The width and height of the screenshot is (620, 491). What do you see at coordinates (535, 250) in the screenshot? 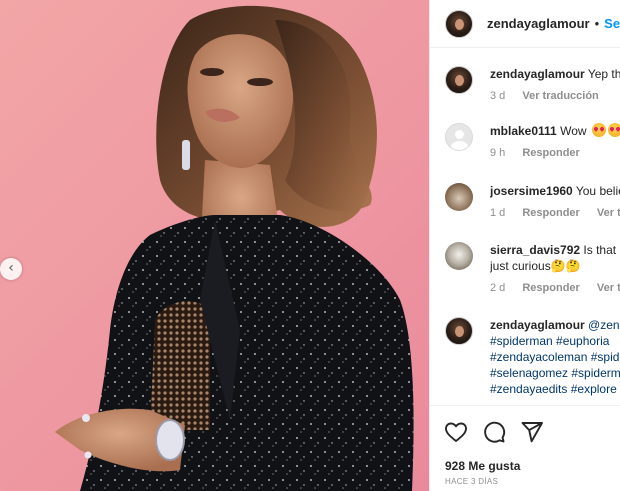
I see `comment-username: sierra_davis792` at bounding box center [535, 250].